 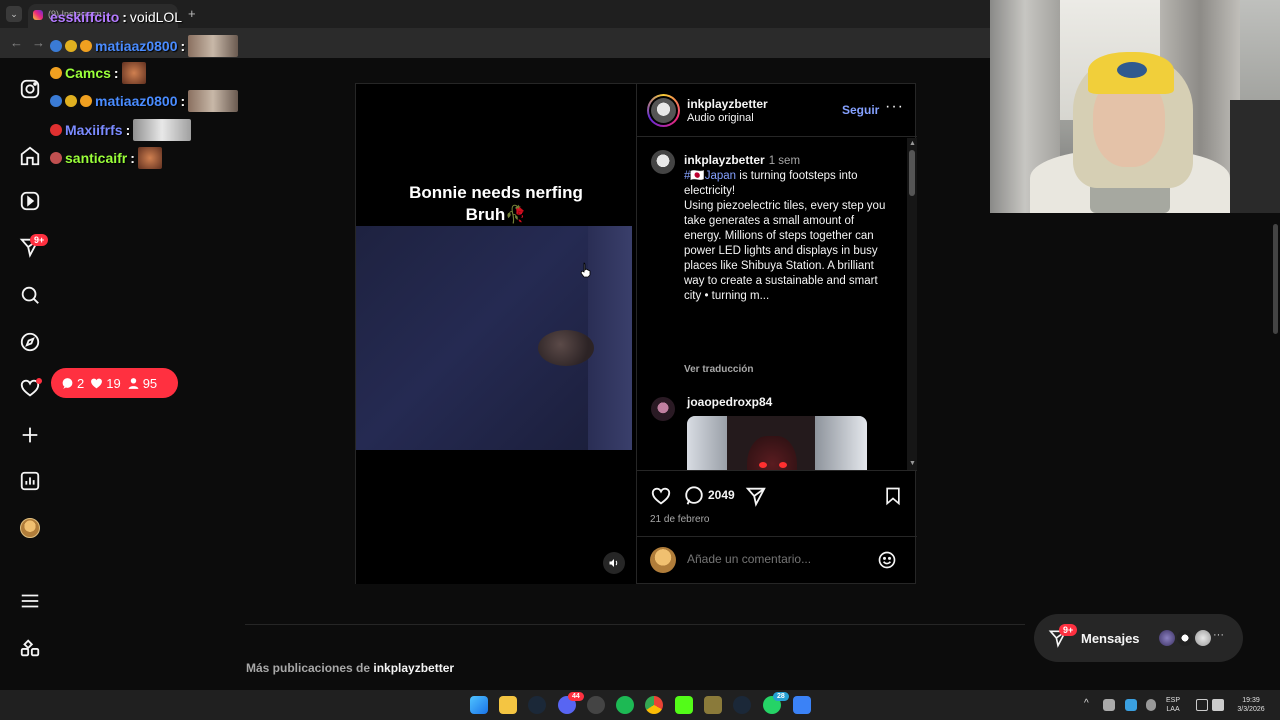 I want to click on webcam-overlay, so click(x=1135, y=106).